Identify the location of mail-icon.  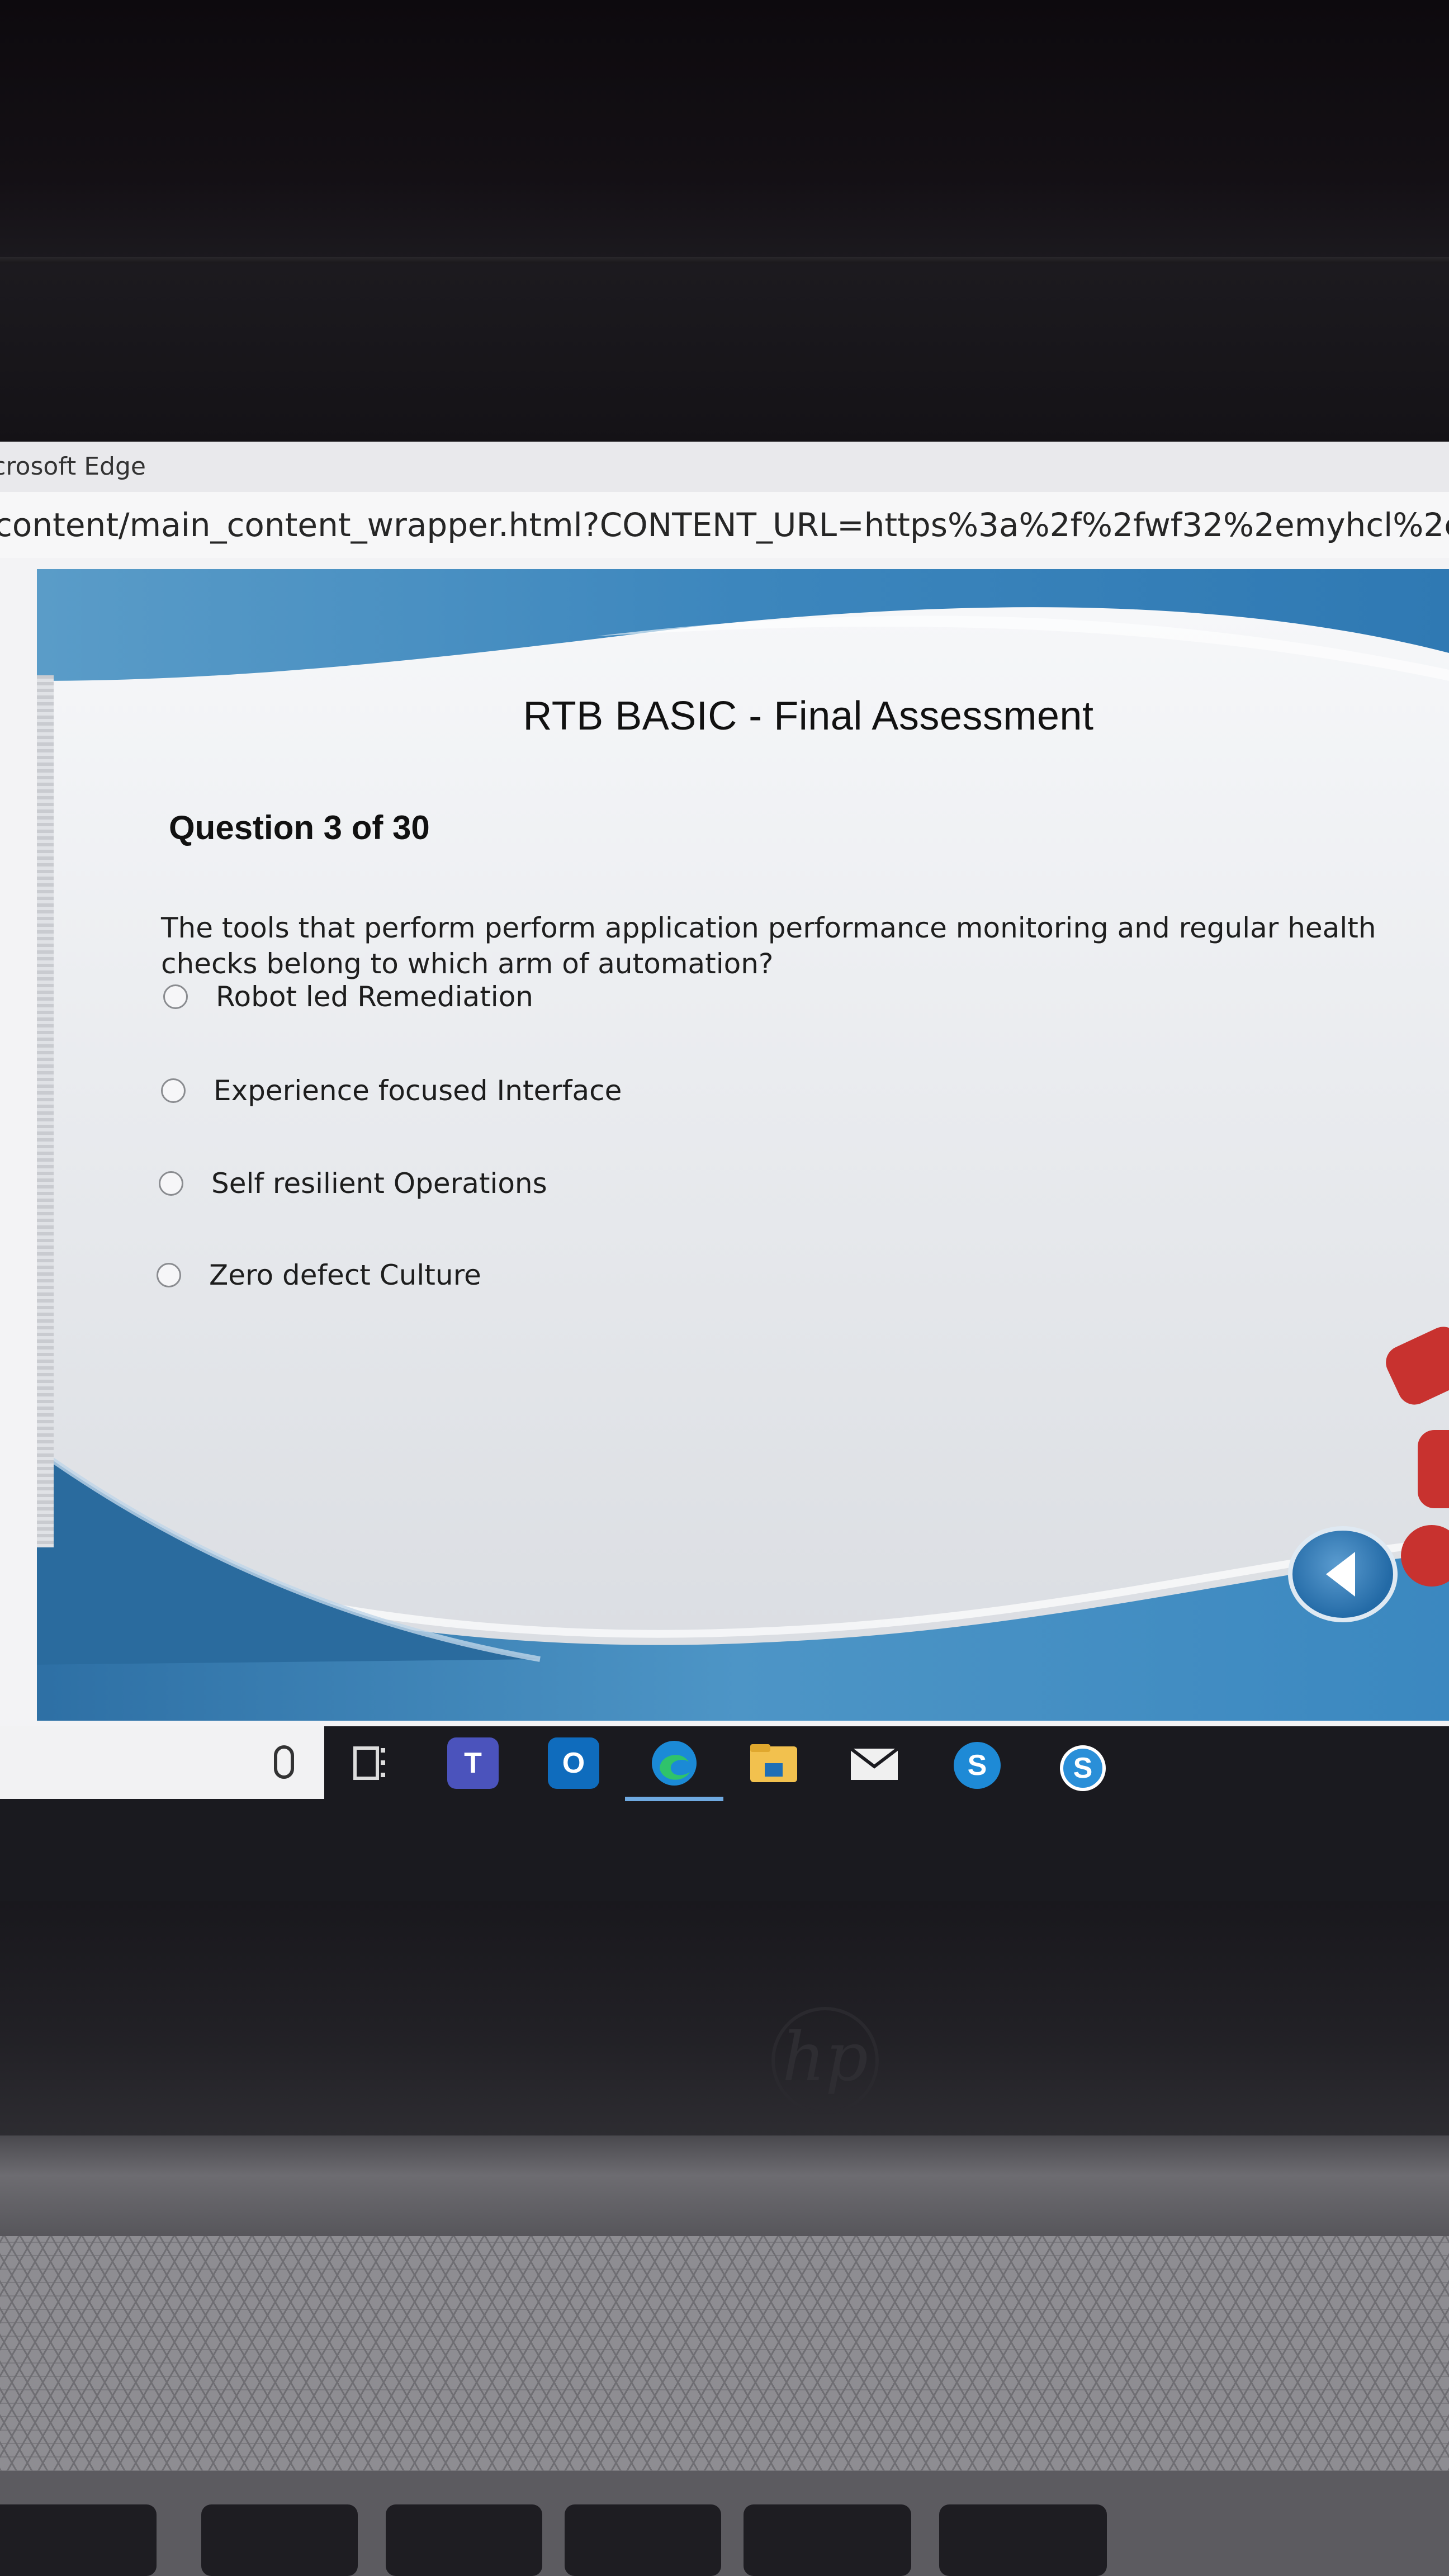
(875, 1763).